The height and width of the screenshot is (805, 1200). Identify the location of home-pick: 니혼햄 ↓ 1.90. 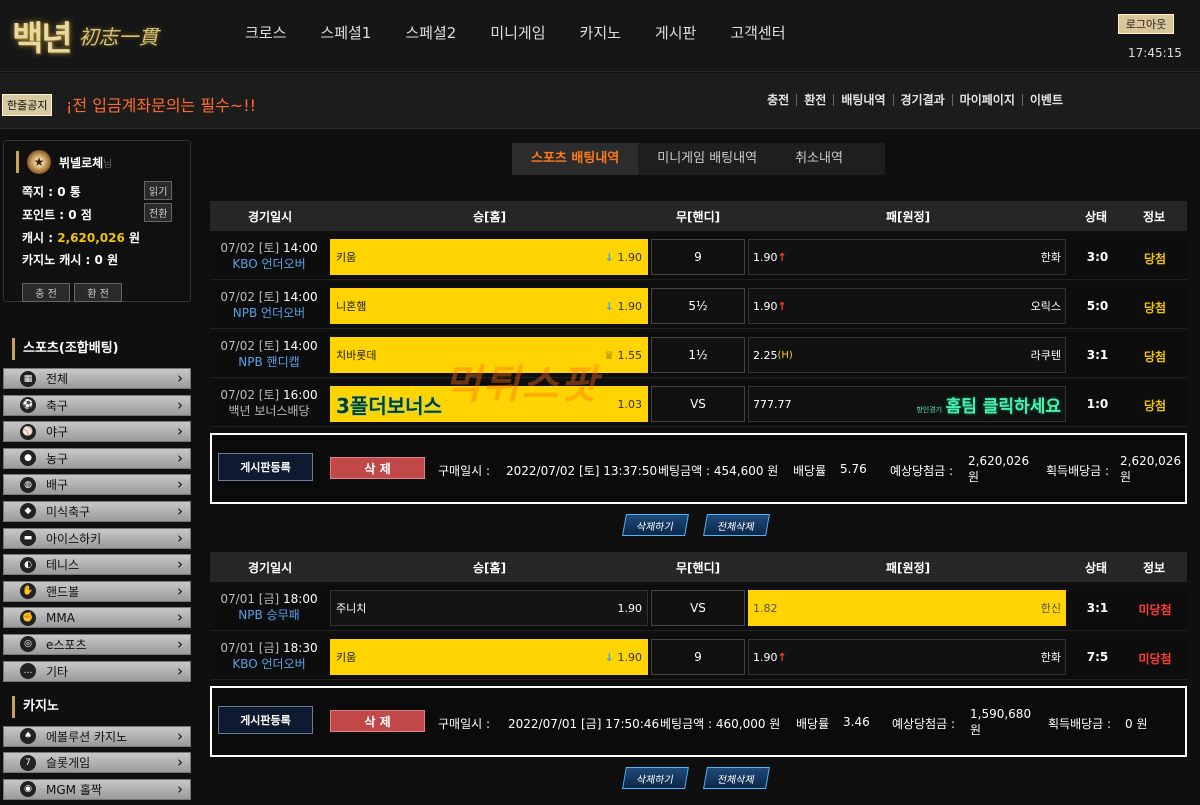
(489, 306).